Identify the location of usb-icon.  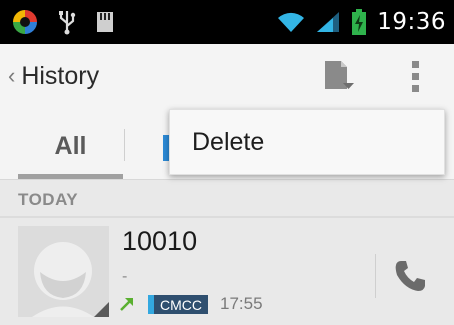
(67, 23).